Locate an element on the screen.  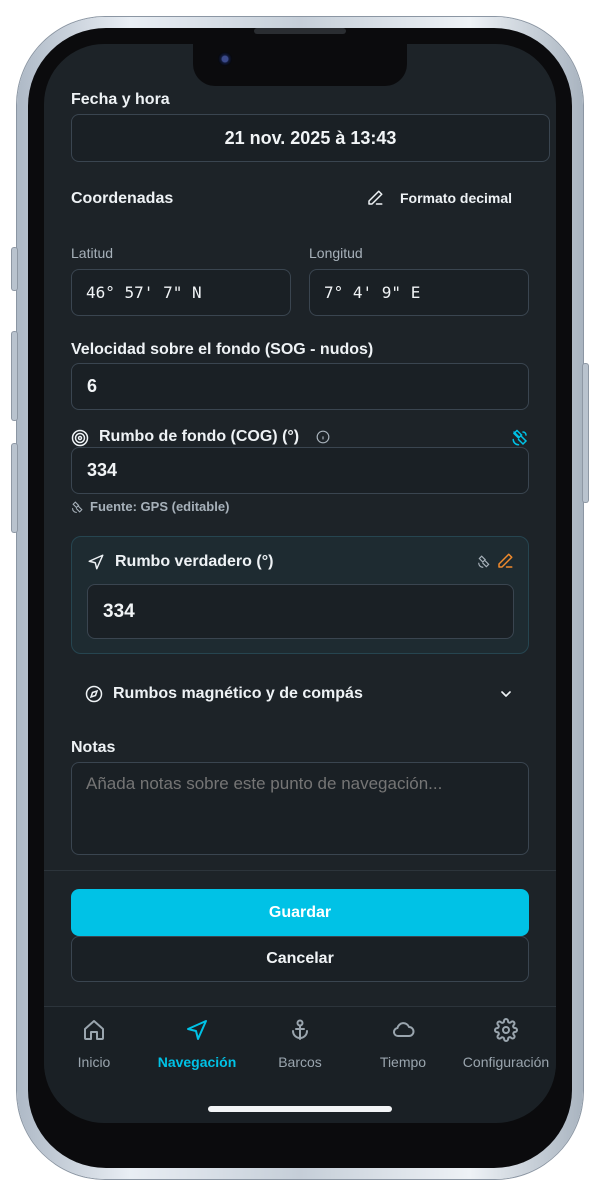
notes-textarea is located at coordinates (300, 808).